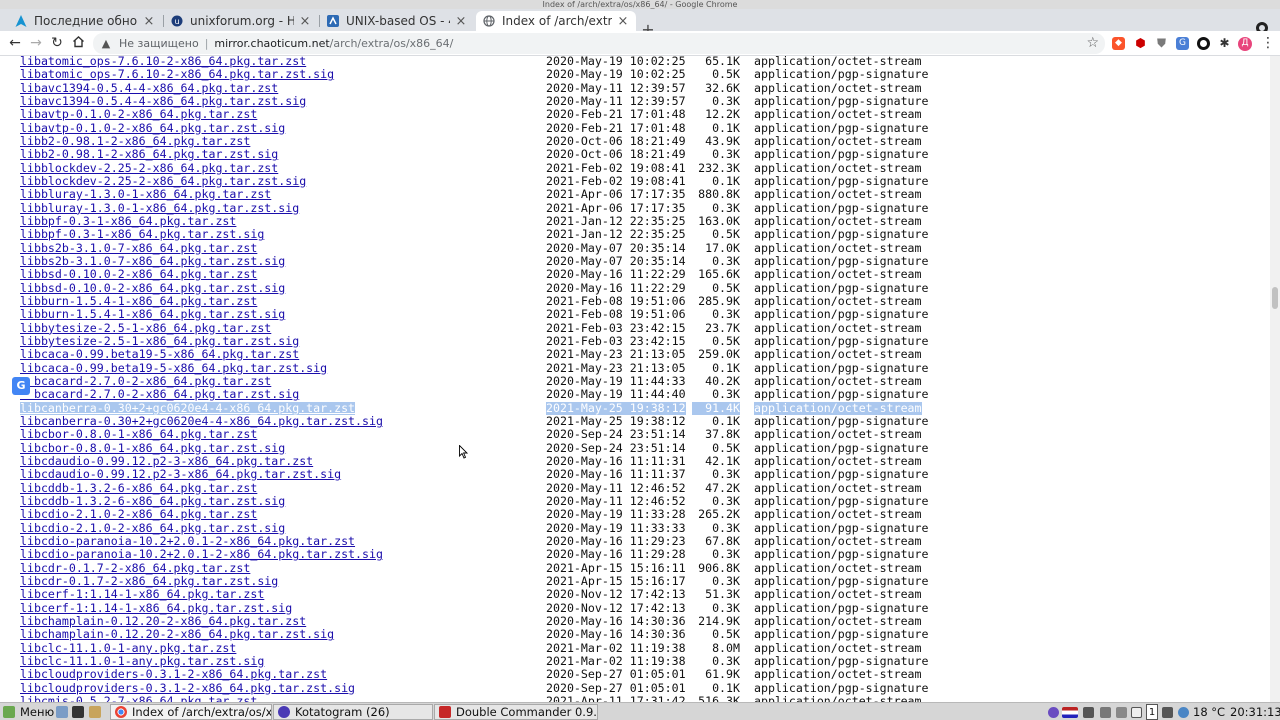  What do you see at coordinates (1140, 43) in the screenshot?
I see `ublock-icon: ⬢` at bounding box center [1140, 43].